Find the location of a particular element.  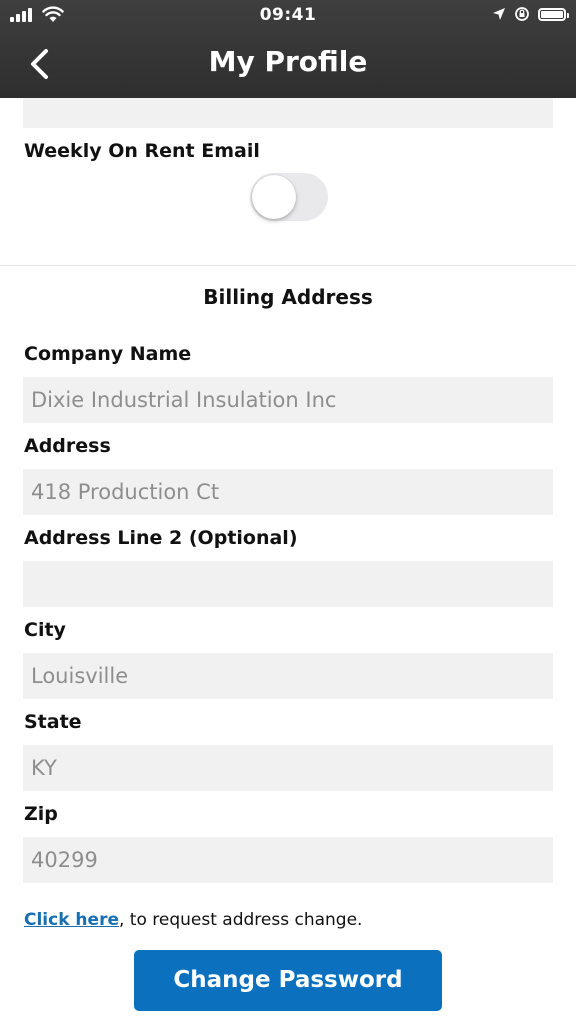

weekly-on-rent-email-label: Weekly On Rent Email is located at coordinates (142, 151).